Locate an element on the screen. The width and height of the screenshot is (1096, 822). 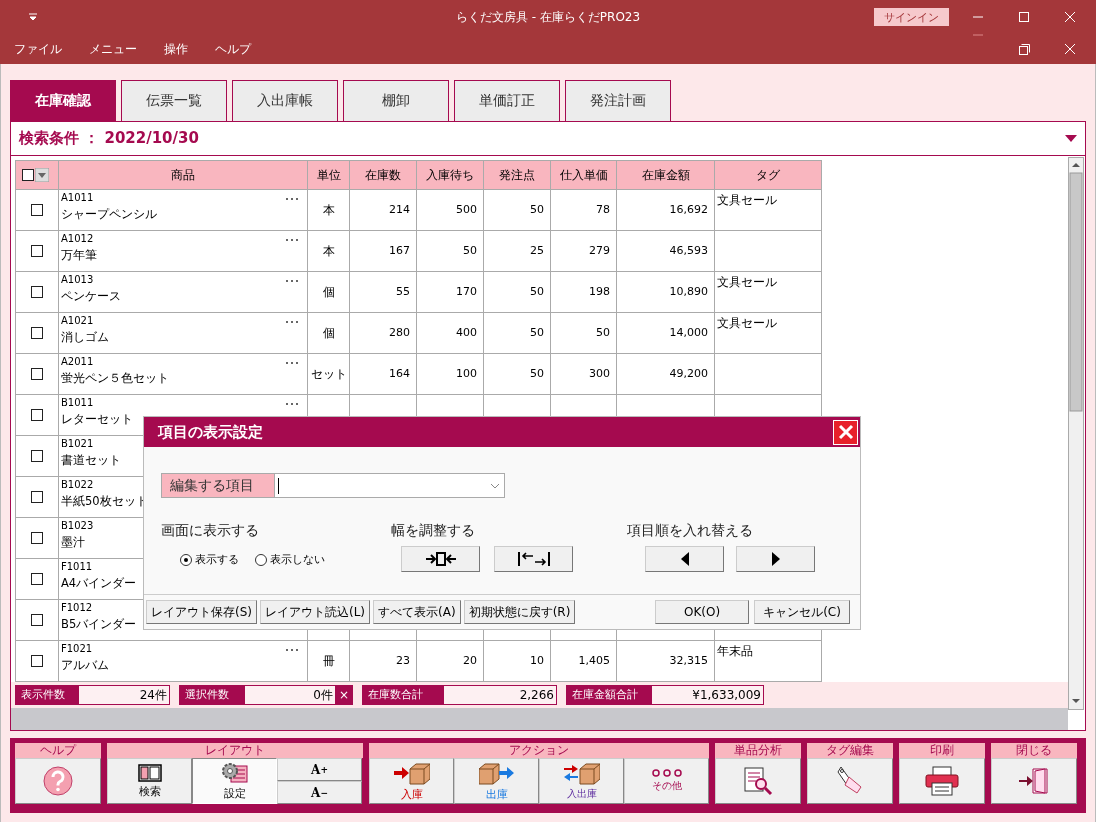
tab: 発注計画 is located at coordinates (618, 100).